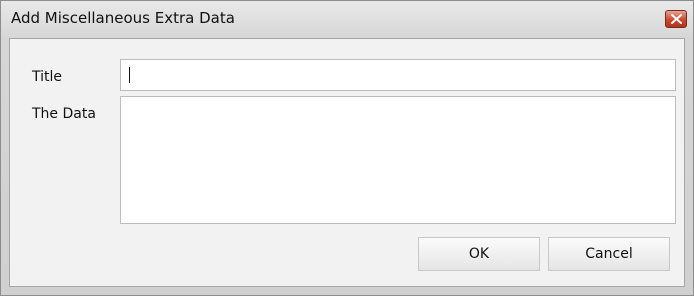 The image size is (694, 296). Describe the element at coordinates (398, 75) in the screenshot. I see `title-input` at that location.